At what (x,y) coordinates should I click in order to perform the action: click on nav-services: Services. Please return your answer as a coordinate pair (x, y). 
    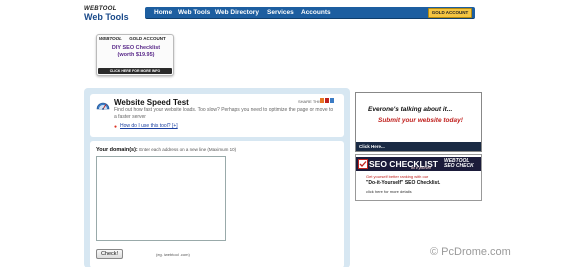
    Looking at the image, I should click on (280, 12).